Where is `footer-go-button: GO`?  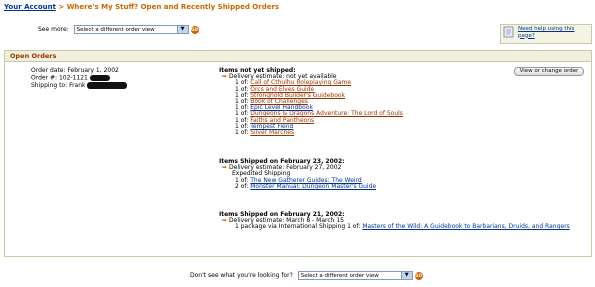 footer-go-button: GO is located at coordinates (418, 275).